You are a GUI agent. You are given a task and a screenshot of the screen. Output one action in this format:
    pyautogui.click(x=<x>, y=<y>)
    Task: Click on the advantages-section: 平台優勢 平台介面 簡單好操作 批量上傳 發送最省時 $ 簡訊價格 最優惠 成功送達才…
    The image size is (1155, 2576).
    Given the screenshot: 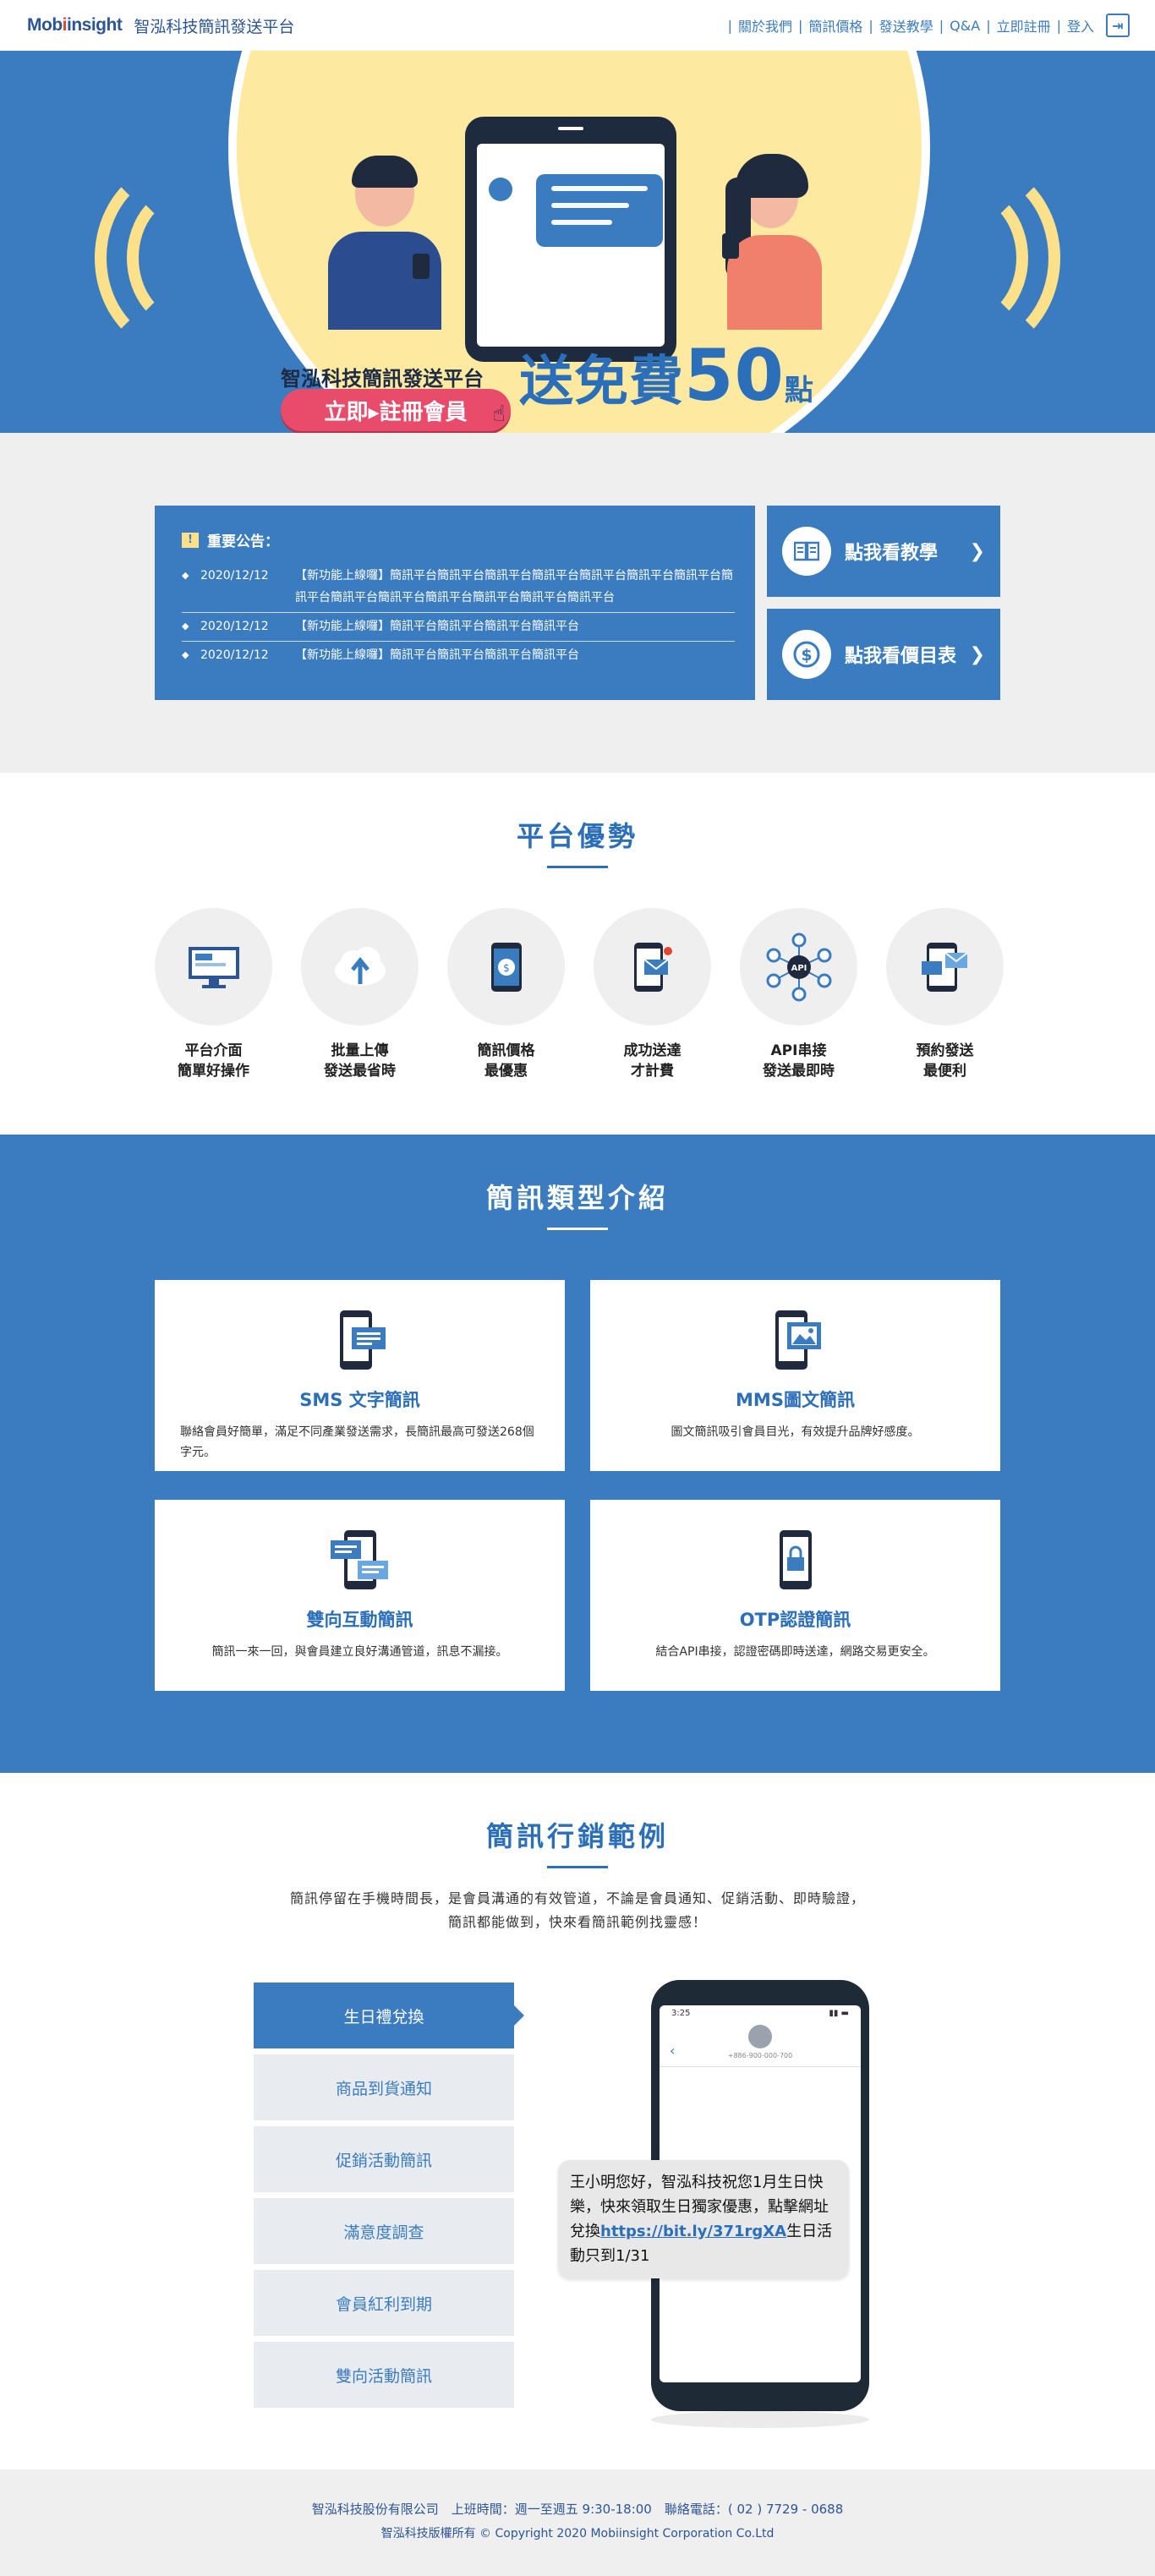 What is the action you would take?
    pyautogui.click(x=577, y=954)
    